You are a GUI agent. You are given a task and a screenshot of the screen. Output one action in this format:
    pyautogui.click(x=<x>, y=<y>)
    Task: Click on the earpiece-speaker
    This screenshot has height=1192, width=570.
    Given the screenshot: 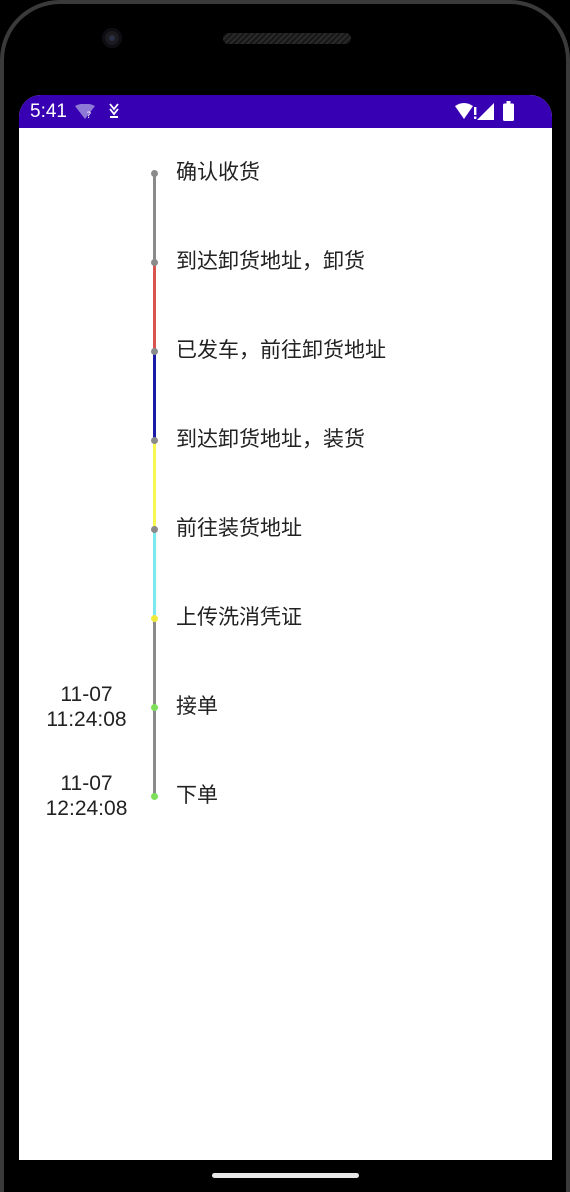 What is the action you would take?
    pyautogui.click(x=287, y=38)
    